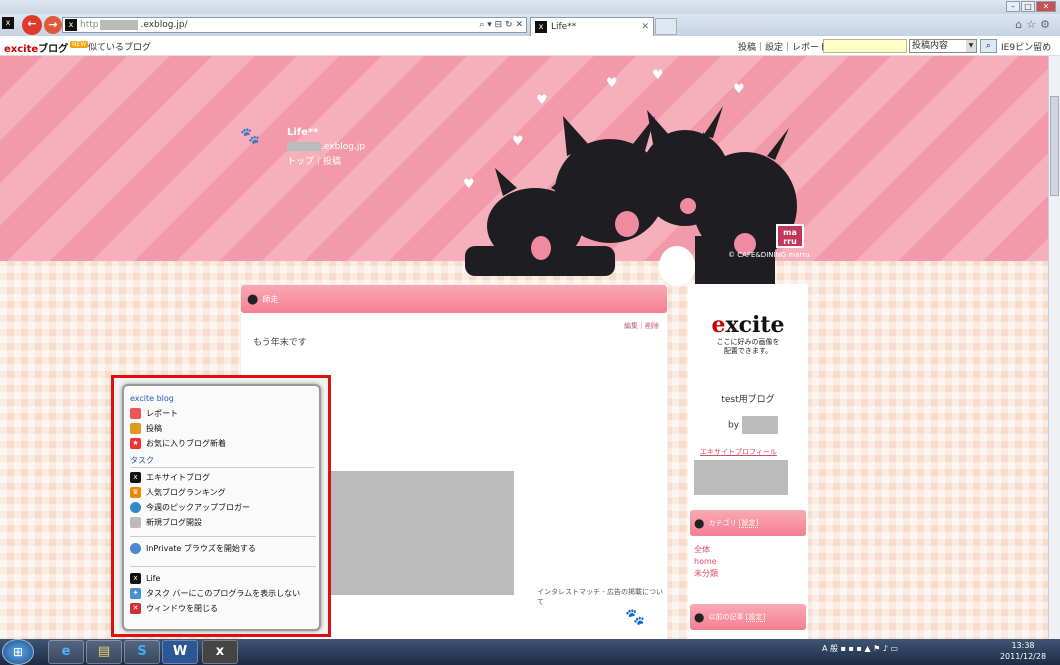 This screenshot has width=1060, height=665. What do you see at coordinates (645, 27) in the screenshot?
I see `tab-close-icon: ✕` at bounding box center [645, 27].